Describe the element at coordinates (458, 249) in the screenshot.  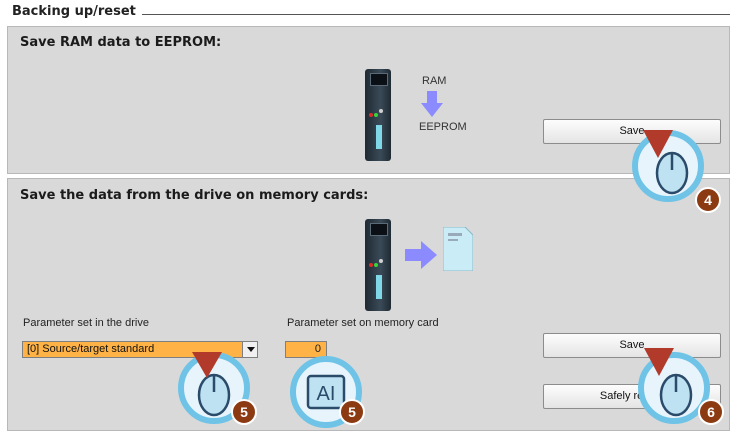
I see `memory-card-icon` at that location.